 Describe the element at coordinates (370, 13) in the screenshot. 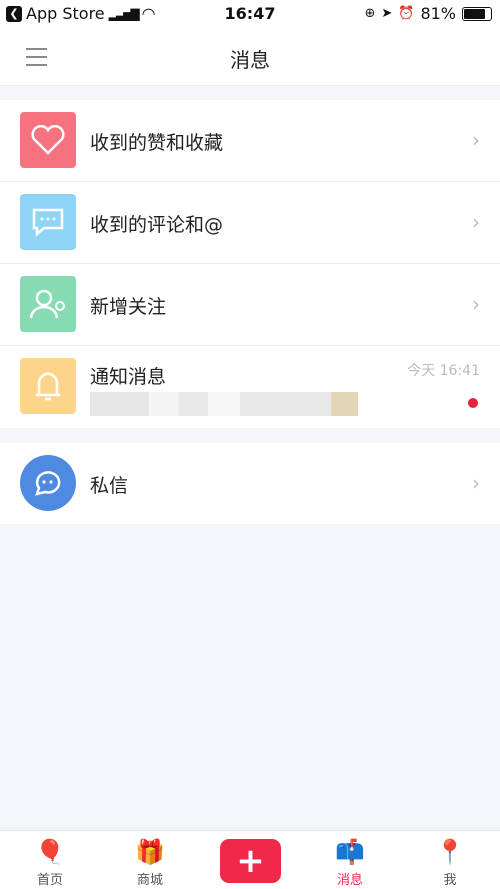

I see `rotation-lock-icon: ⊕` at that location.